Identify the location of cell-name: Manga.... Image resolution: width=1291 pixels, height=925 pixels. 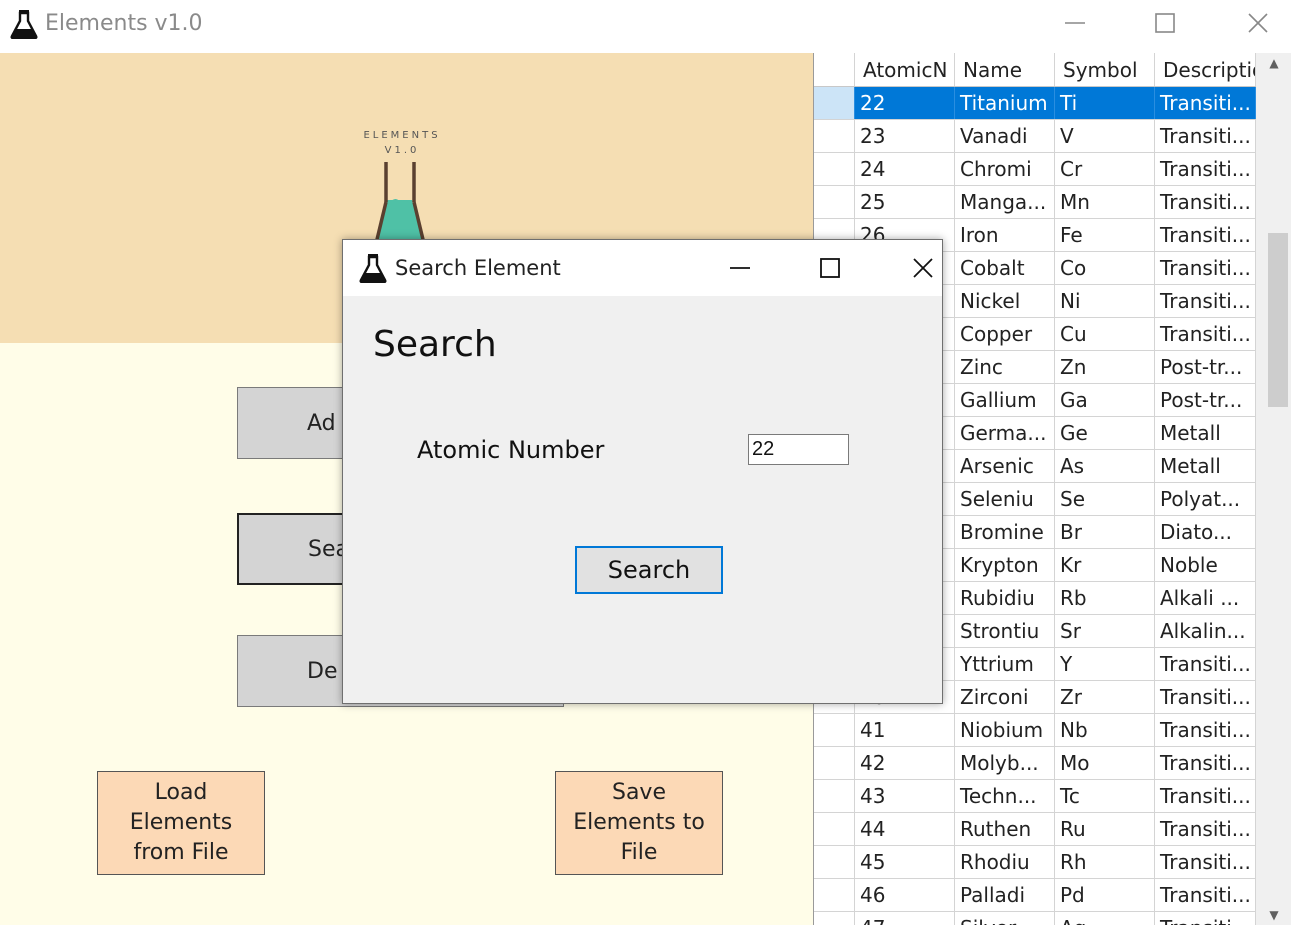
(1005, 202).